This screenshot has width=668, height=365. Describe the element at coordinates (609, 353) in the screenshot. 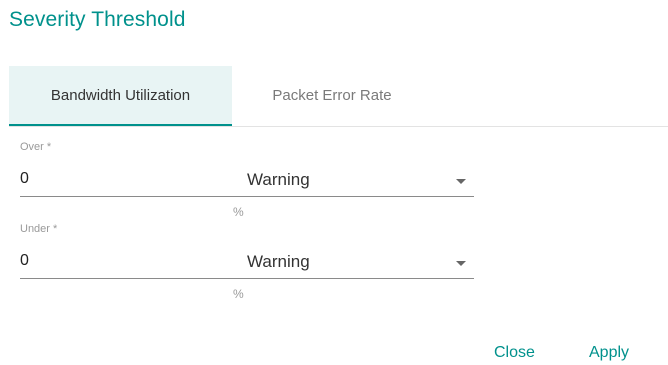

I see `apply-button: Apply` at that location.